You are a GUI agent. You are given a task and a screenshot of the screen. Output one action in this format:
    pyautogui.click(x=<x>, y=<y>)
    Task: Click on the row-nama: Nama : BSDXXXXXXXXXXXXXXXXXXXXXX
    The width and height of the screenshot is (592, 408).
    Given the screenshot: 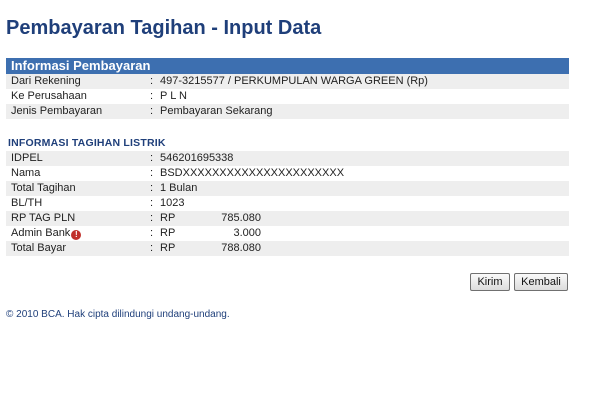 What is the action you would take?
    pyautogui.click(x=287, y=173)
    